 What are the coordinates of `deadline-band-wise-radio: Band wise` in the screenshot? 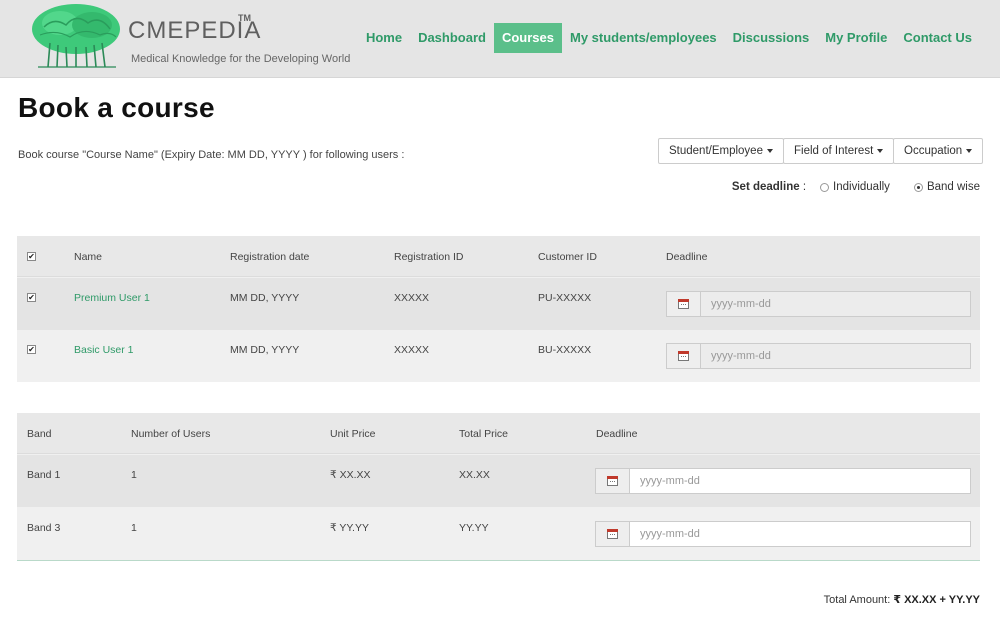 It's located at (946, 187).